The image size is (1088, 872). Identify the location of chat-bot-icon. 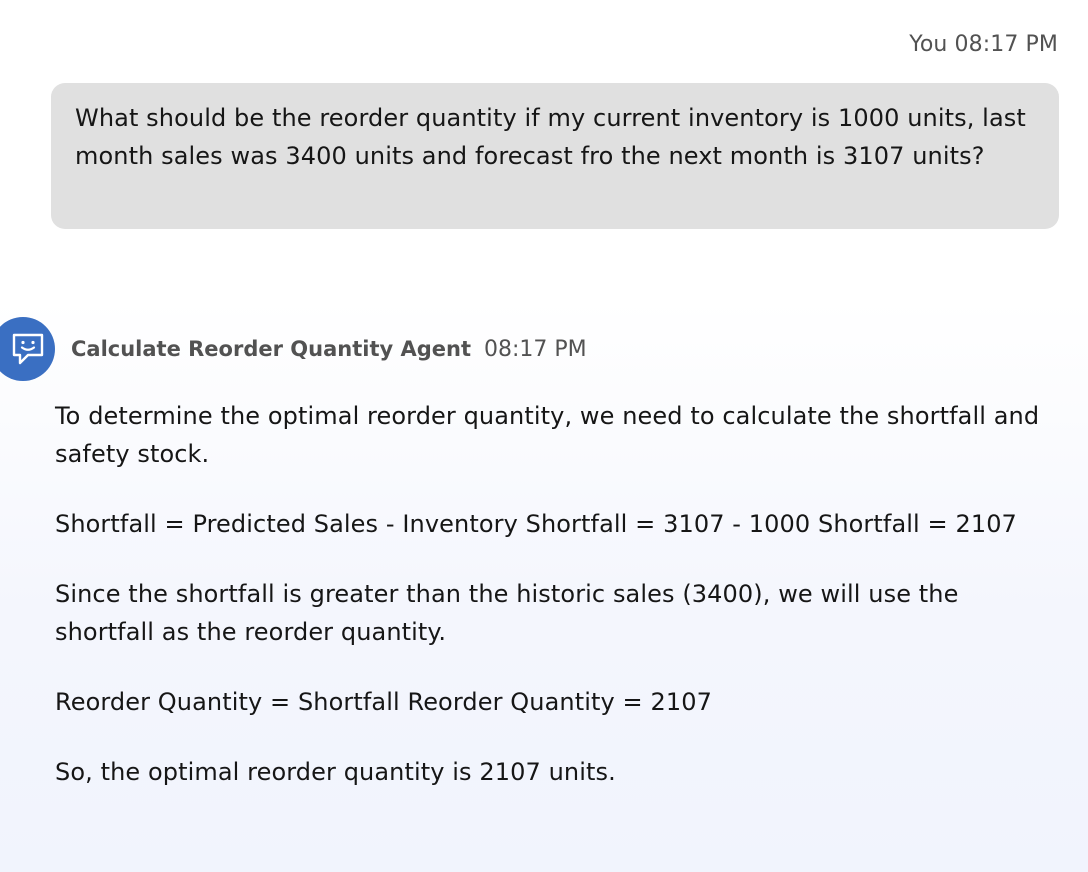
(27, 349).